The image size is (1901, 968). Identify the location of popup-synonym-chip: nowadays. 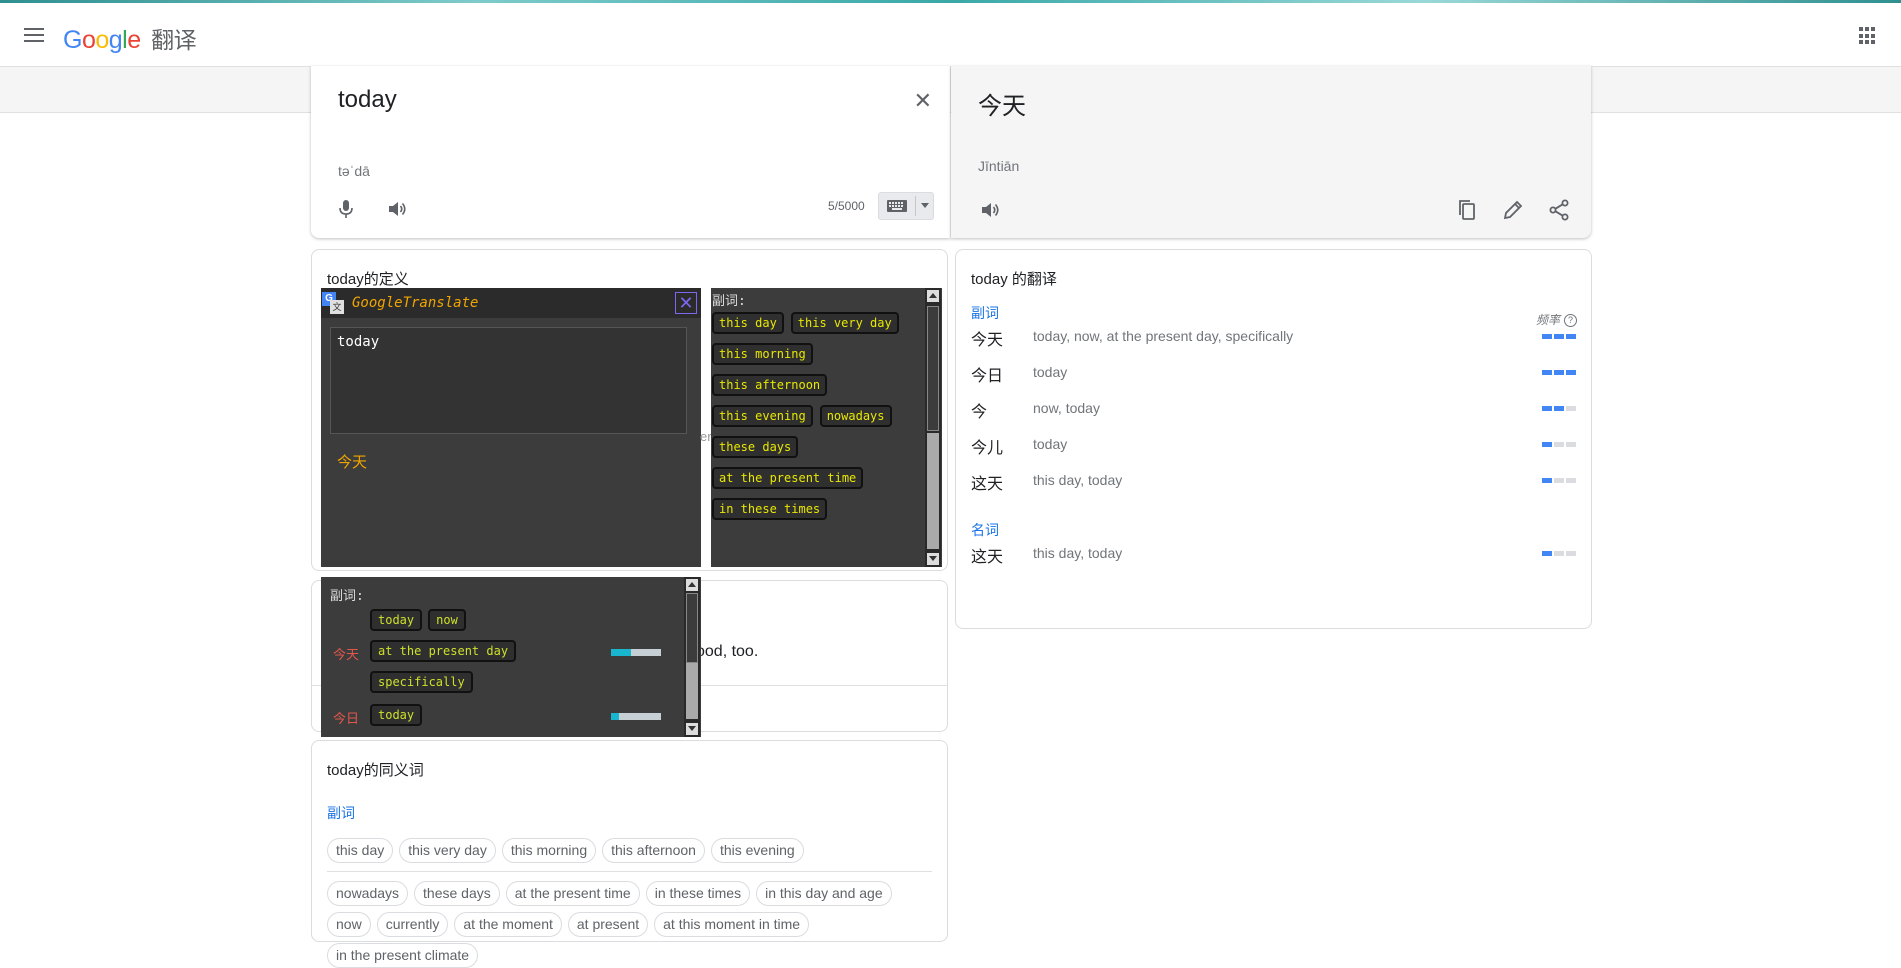
(855, 416).